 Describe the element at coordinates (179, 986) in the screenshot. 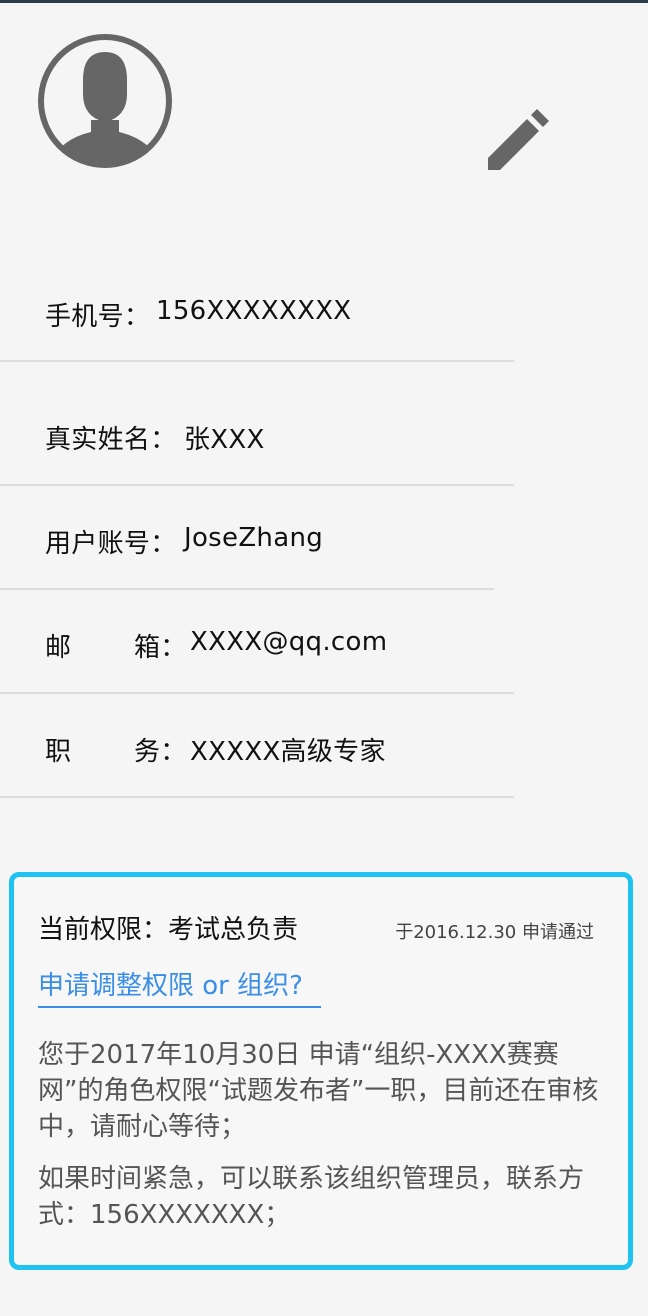

I see `adjust-permission-link: 申请调整权限 or 组织?` at that location.